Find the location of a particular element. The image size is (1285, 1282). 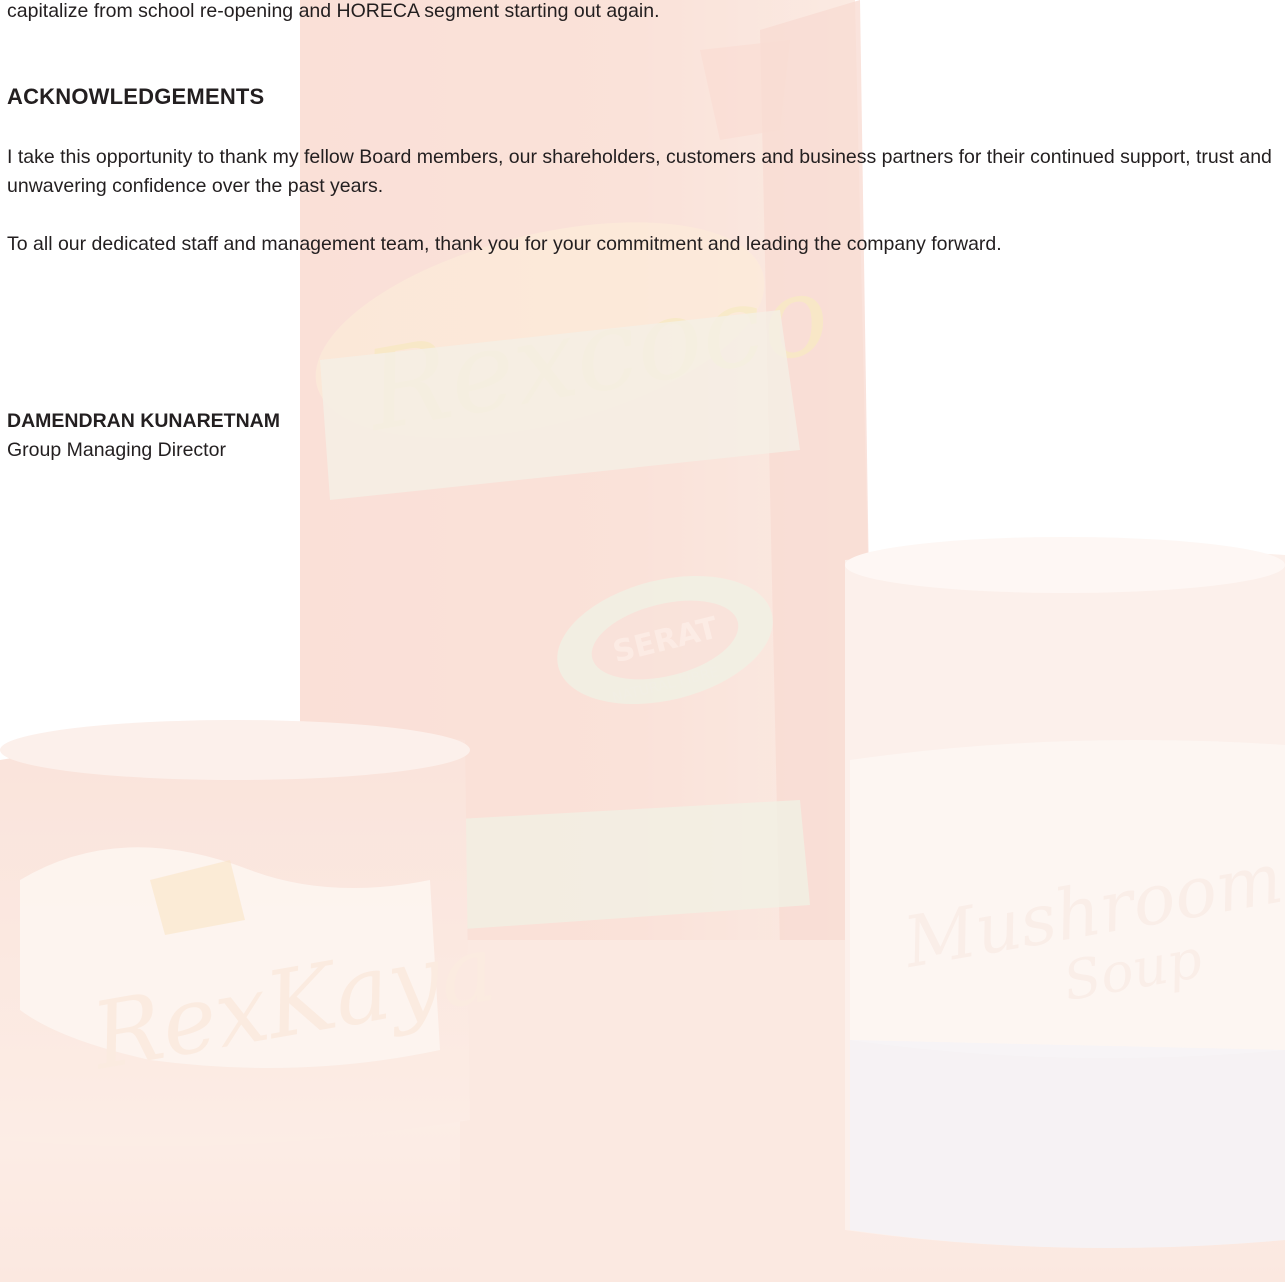

signatory-name: DAMENDRAN KUNARETNAM is located at coordinates (143, 421).